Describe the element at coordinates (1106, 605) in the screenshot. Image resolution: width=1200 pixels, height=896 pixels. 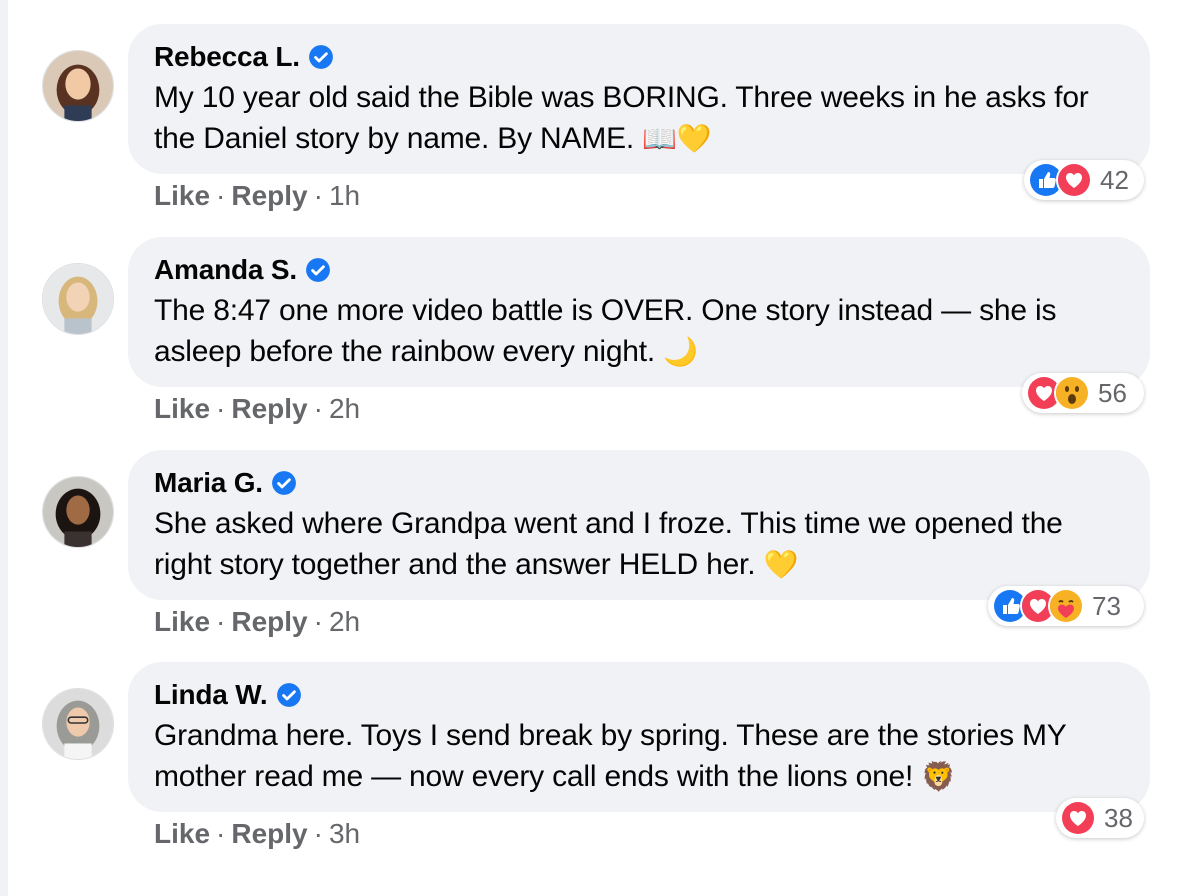
I see `reaction-count: 73` at that location.